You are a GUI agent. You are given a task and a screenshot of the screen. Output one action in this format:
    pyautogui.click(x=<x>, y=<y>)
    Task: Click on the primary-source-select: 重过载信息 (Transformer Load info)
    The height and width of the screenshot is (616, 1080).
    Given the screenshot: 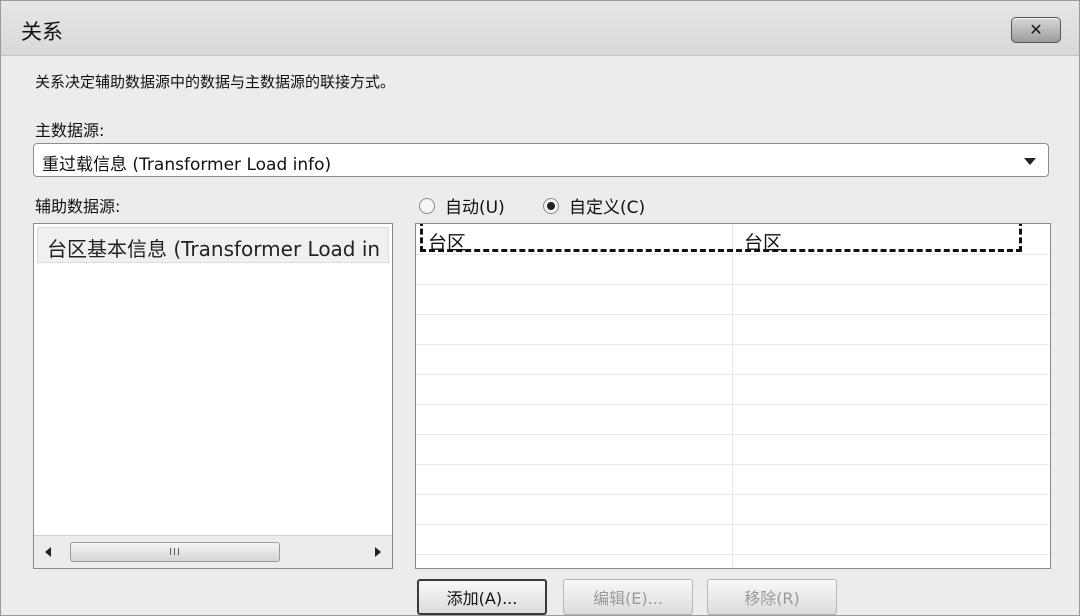 What is the action you would take?
    pyautogui.click(x=541, y=160)
    